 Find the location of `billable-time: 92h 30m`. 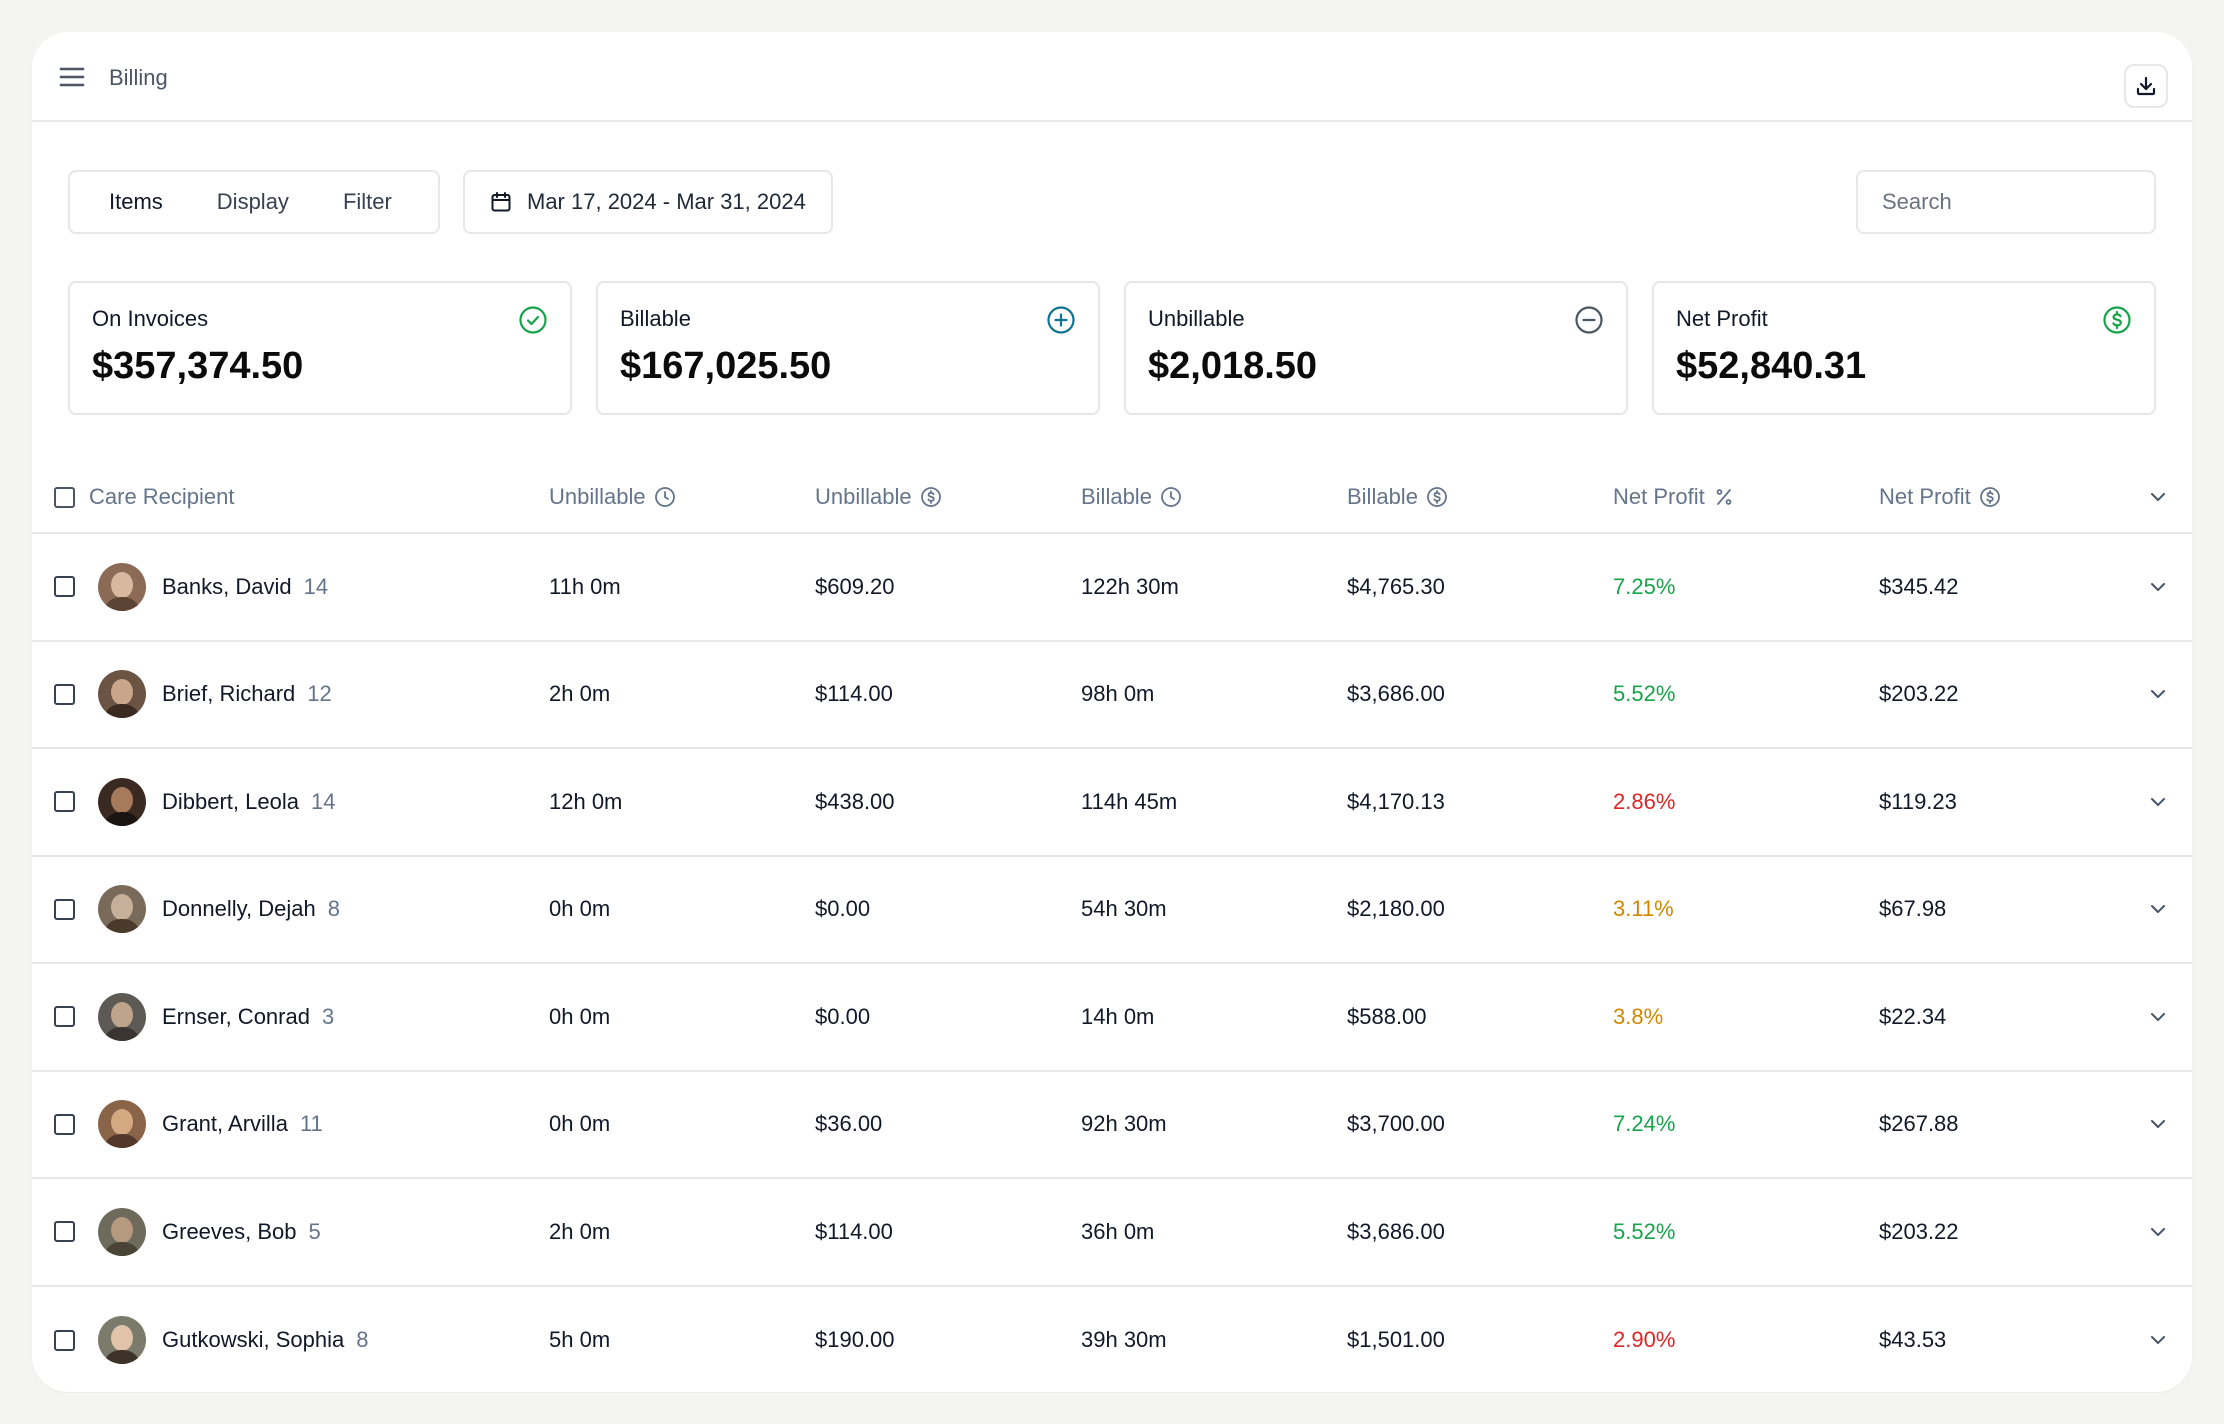

billable-time: 92h 30m is located at coordinates (1124, 1124).